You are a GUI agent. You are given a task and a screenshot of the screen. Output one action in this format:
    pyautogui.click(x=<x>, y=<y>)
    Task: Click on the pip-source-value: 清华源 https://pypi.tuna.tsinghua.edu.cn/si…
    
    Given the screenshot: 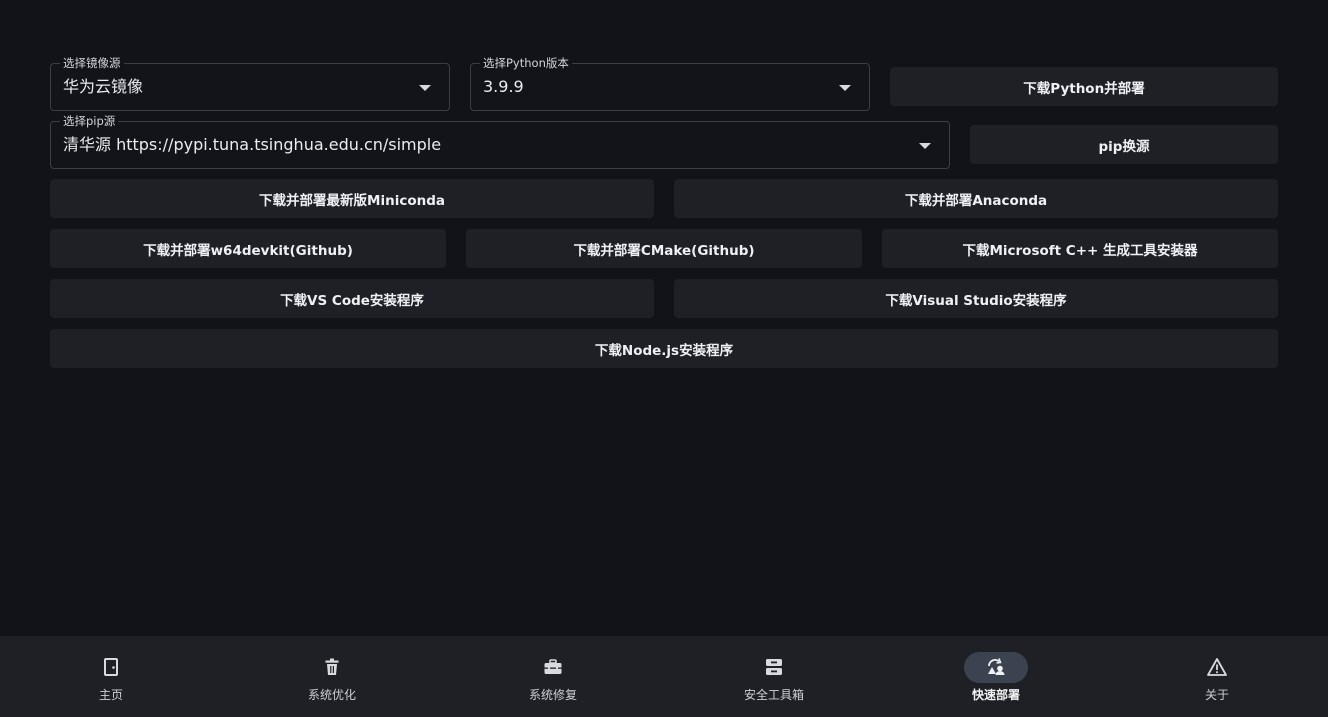 What is the action you would take?
    pyautogui.click(x=252, y=144)
    